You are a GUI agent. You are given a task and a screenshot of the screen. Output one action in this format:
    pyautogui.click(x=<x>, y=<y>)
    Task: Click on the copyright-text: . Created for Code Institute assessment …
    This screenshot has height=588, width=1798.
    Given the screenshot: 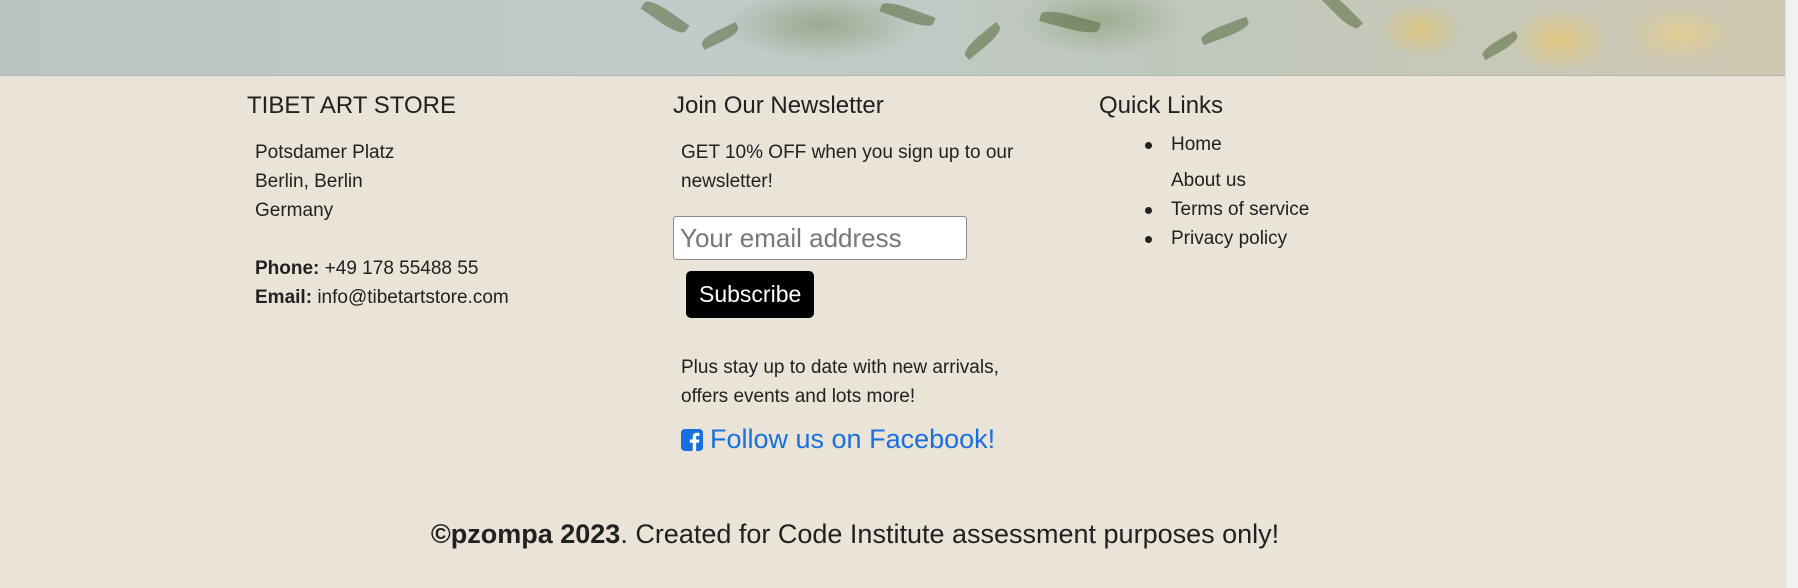 What is the action you would take?
    pyautogui.click(x=950, y=534)
    